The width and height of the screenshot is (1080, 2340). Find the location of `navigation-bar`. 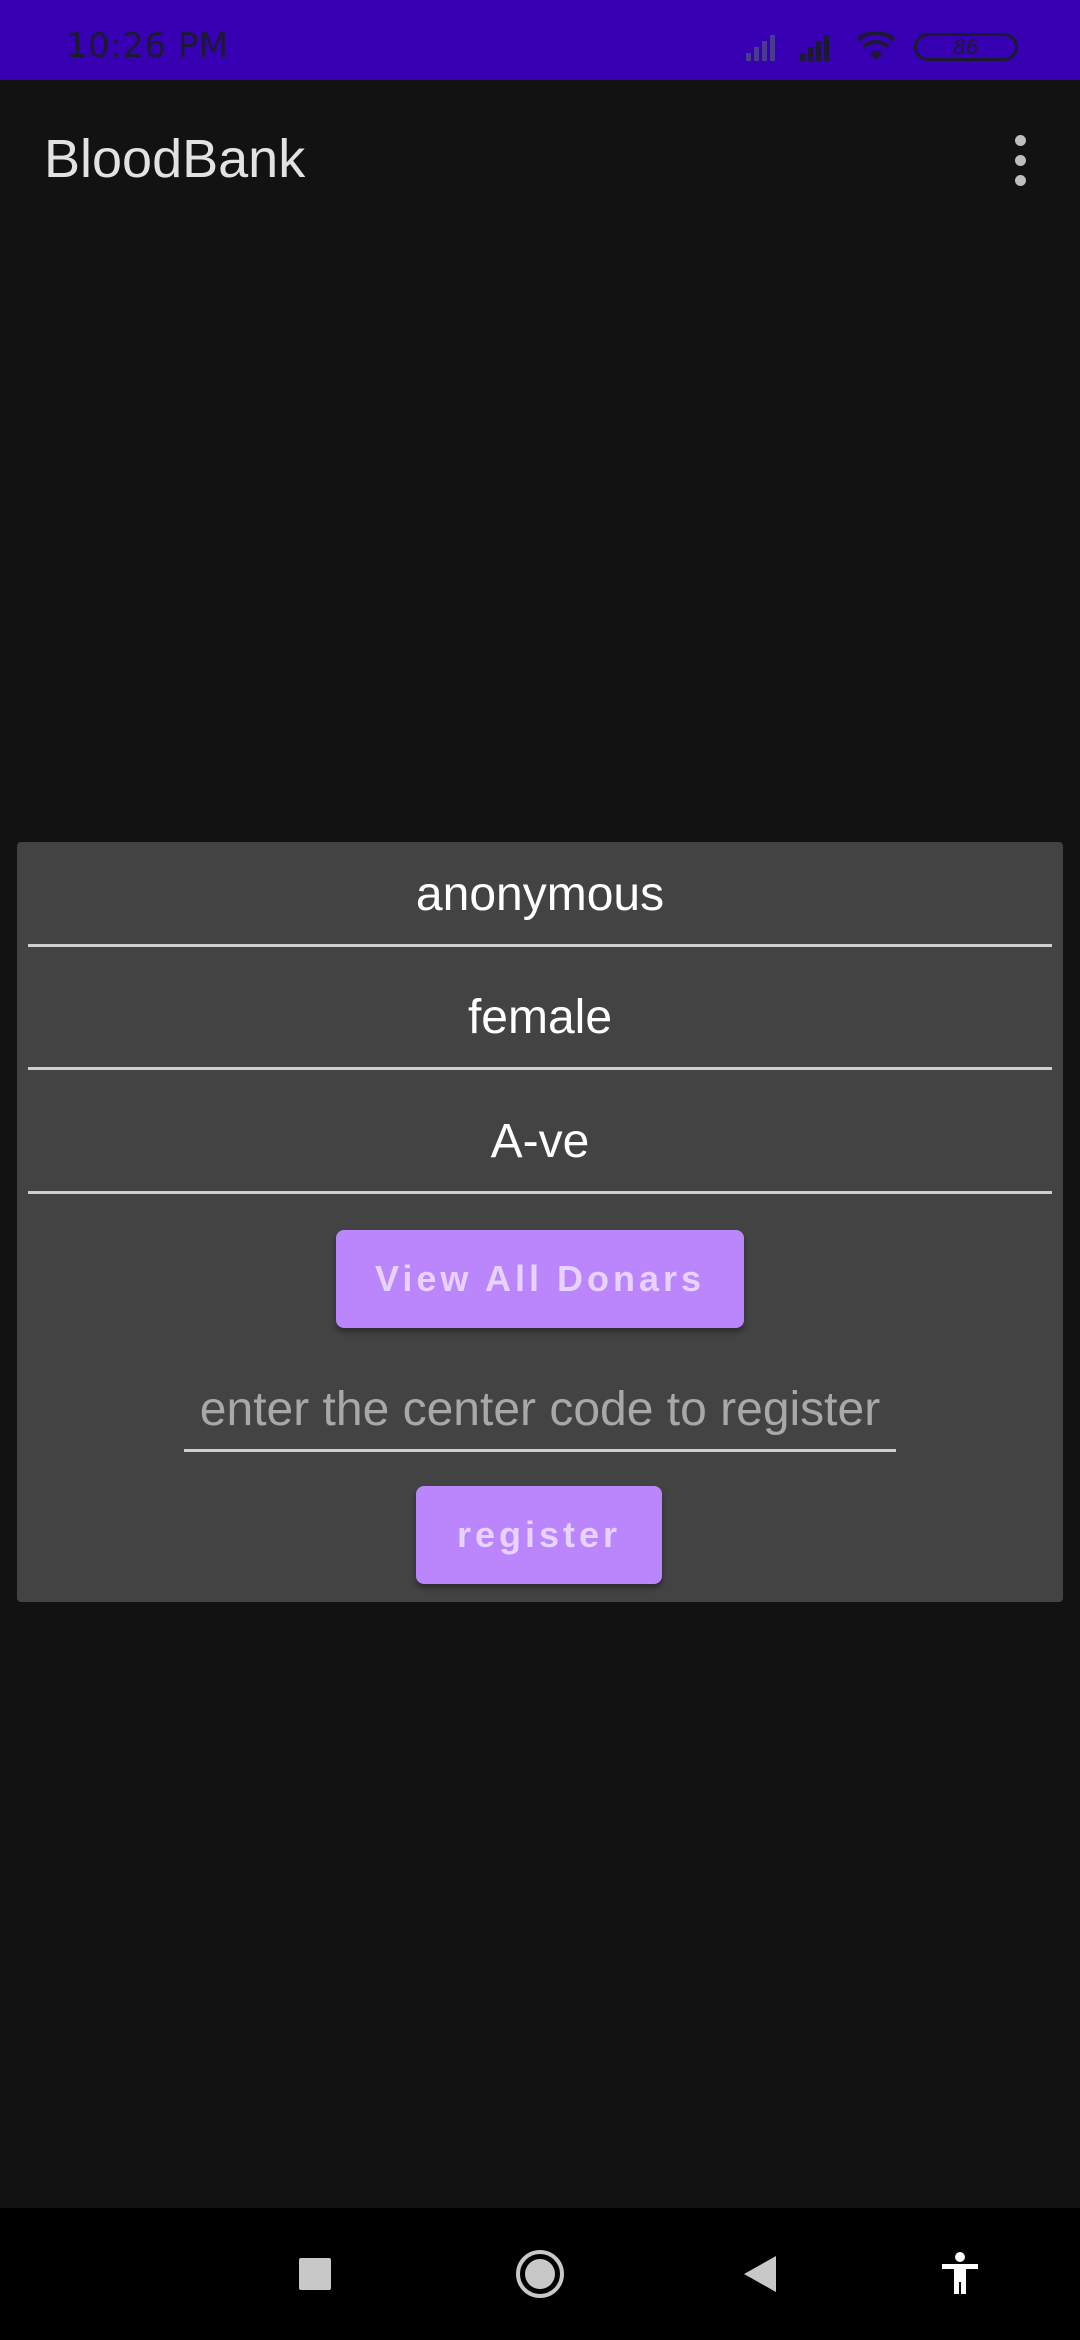

navigation-bar is located at coordinates (540, 2274).